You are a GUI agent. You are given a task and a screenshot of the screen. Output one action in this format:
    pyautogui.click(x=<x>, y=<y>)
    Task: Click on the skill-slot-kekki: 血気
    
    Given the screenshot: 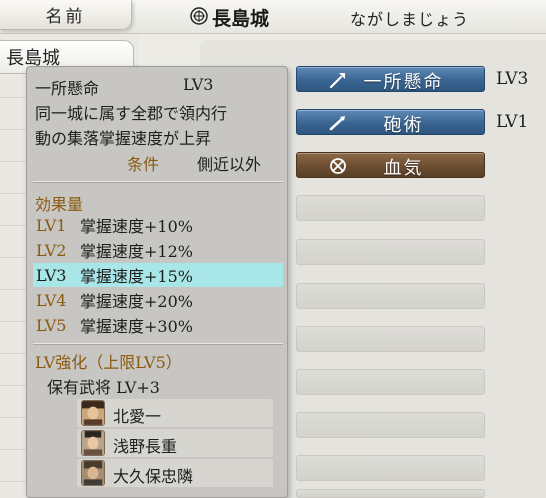 What is the action you would take?
    pyautogui.click(x=390, y=165)
    